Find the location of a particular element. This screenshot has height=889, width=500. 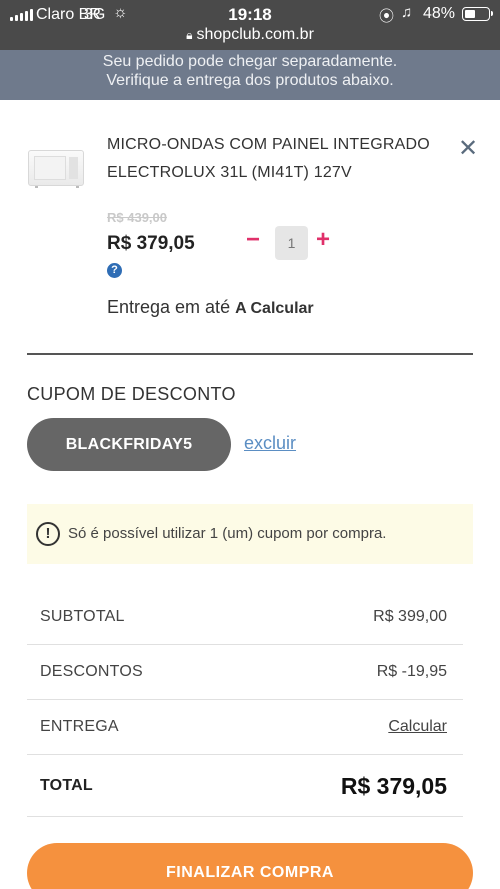

headphones-icon: ♫ is located at coordinates (407, 12).